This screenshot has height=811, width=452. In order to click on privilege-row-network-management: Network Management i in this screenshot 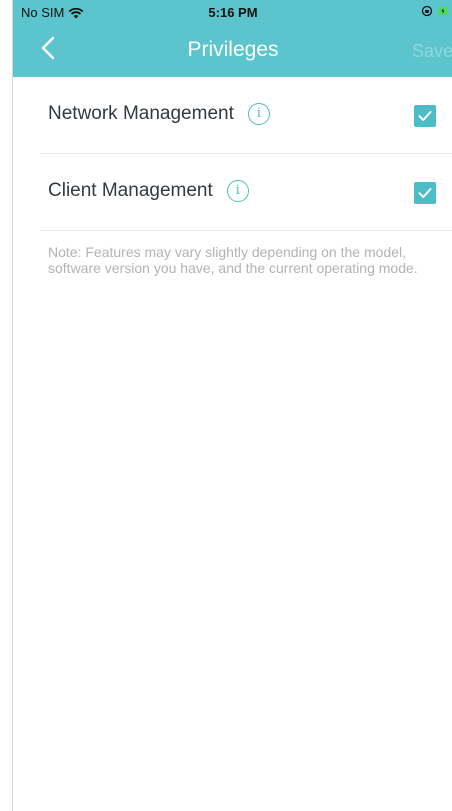, I will do `click(246, 115)`.